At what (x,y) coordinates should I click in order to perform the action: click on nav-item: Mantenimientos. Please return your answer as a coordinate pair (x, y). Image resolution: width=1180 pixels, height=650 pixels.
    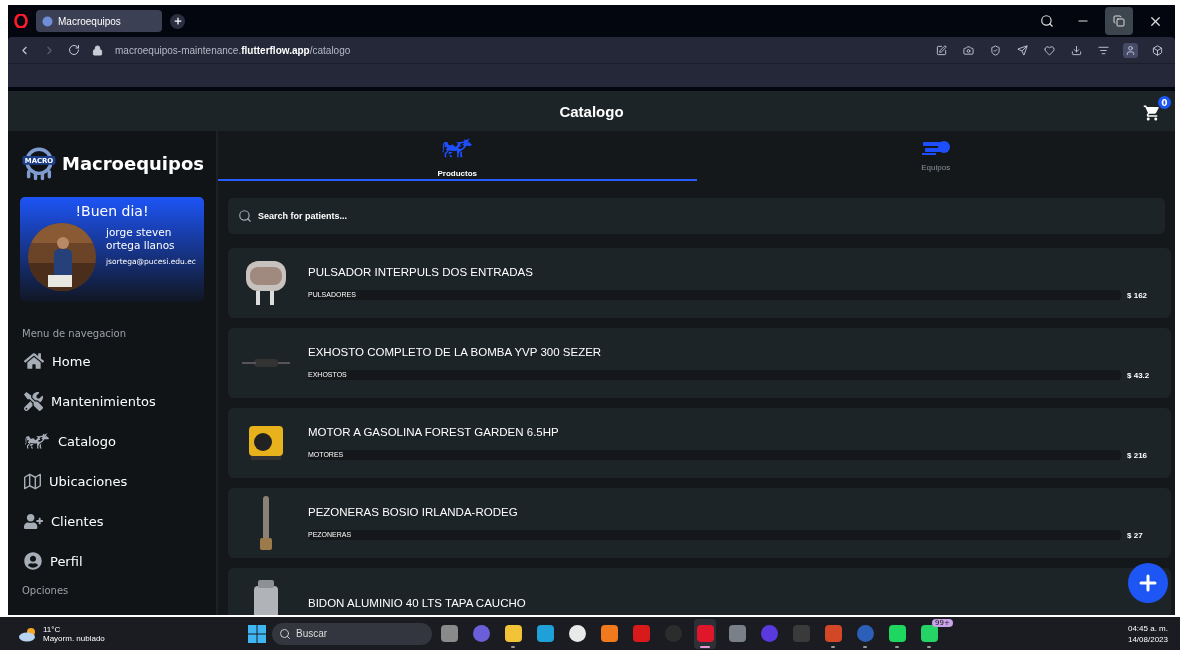
    Looking at the image, I should click on (112, 401).